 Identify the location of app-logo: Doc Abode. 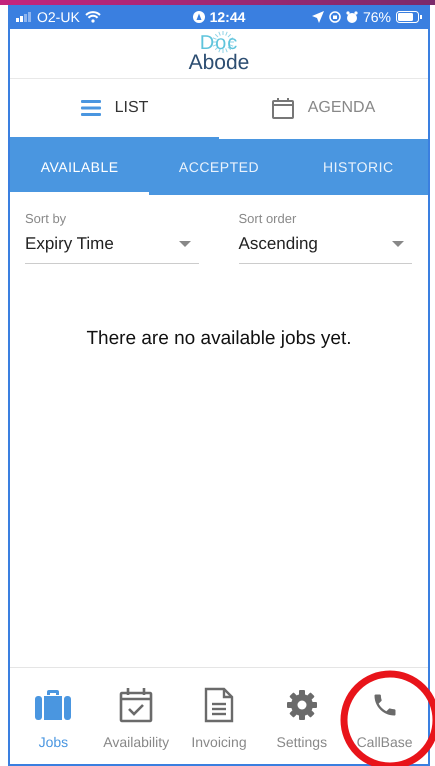
(219, 53).